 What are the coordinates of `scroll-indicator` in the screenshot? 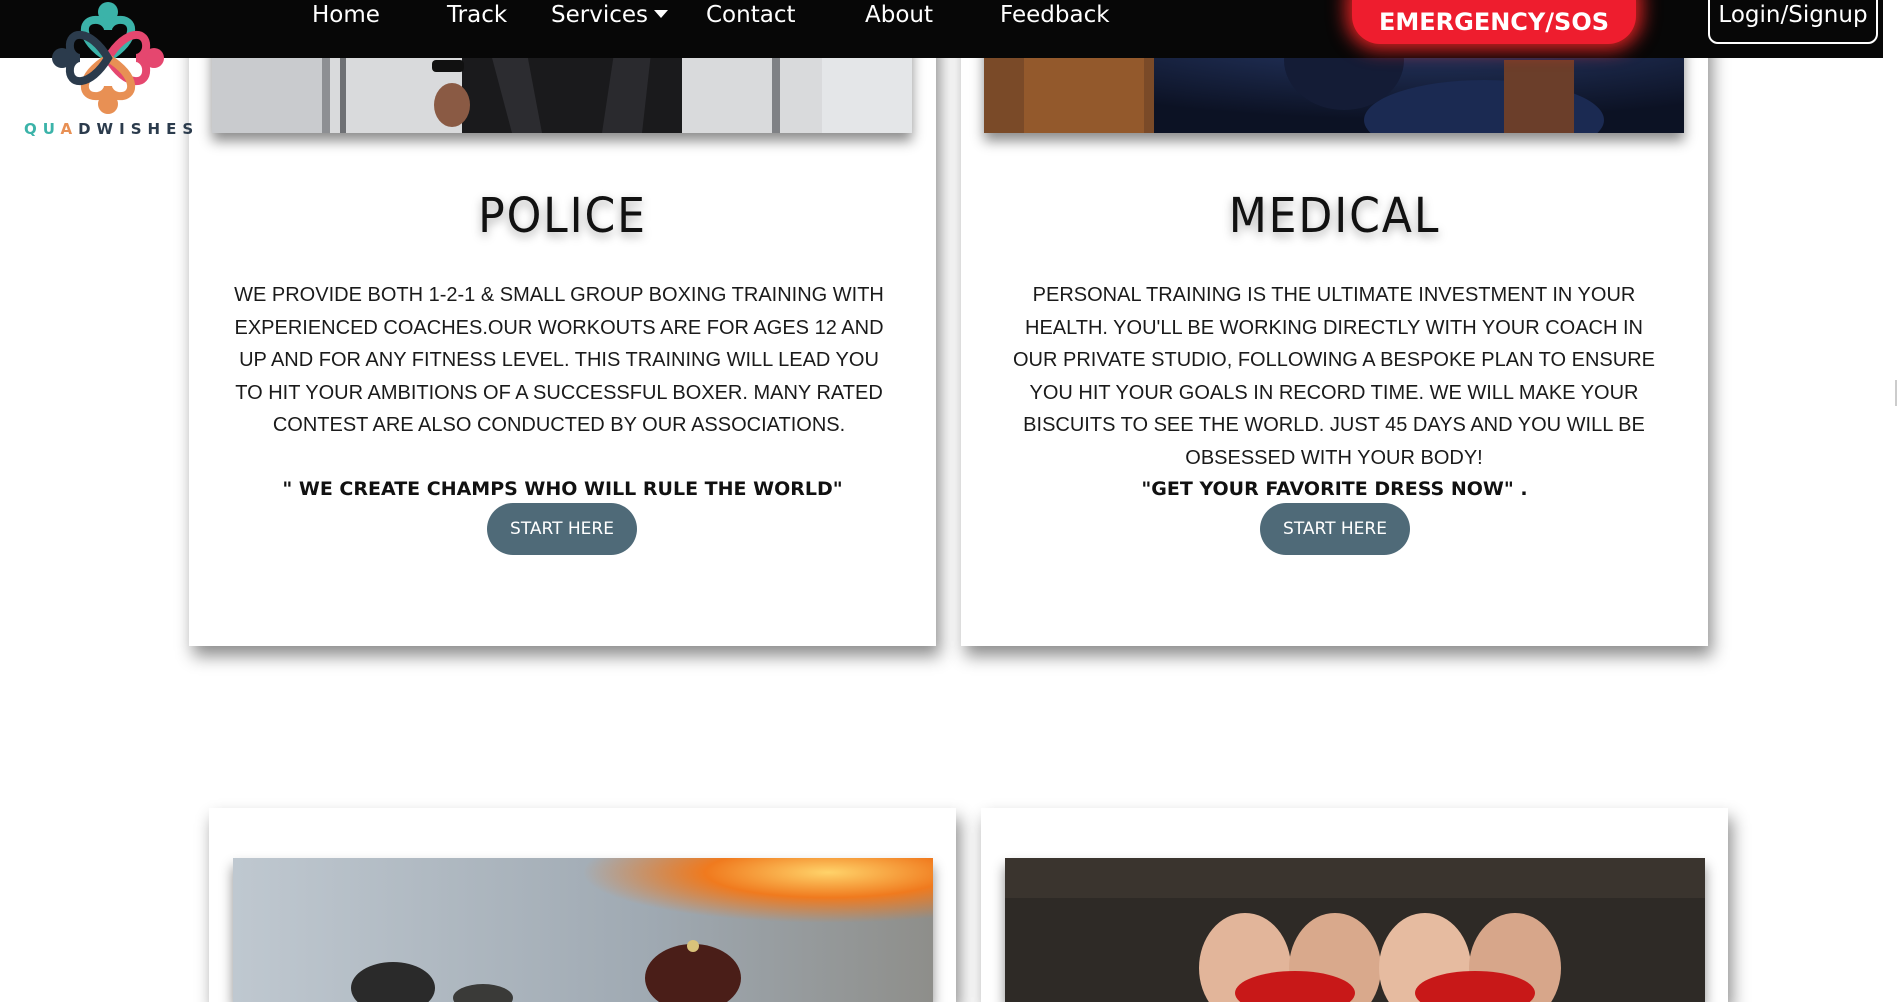 It's located at (1896, 393).